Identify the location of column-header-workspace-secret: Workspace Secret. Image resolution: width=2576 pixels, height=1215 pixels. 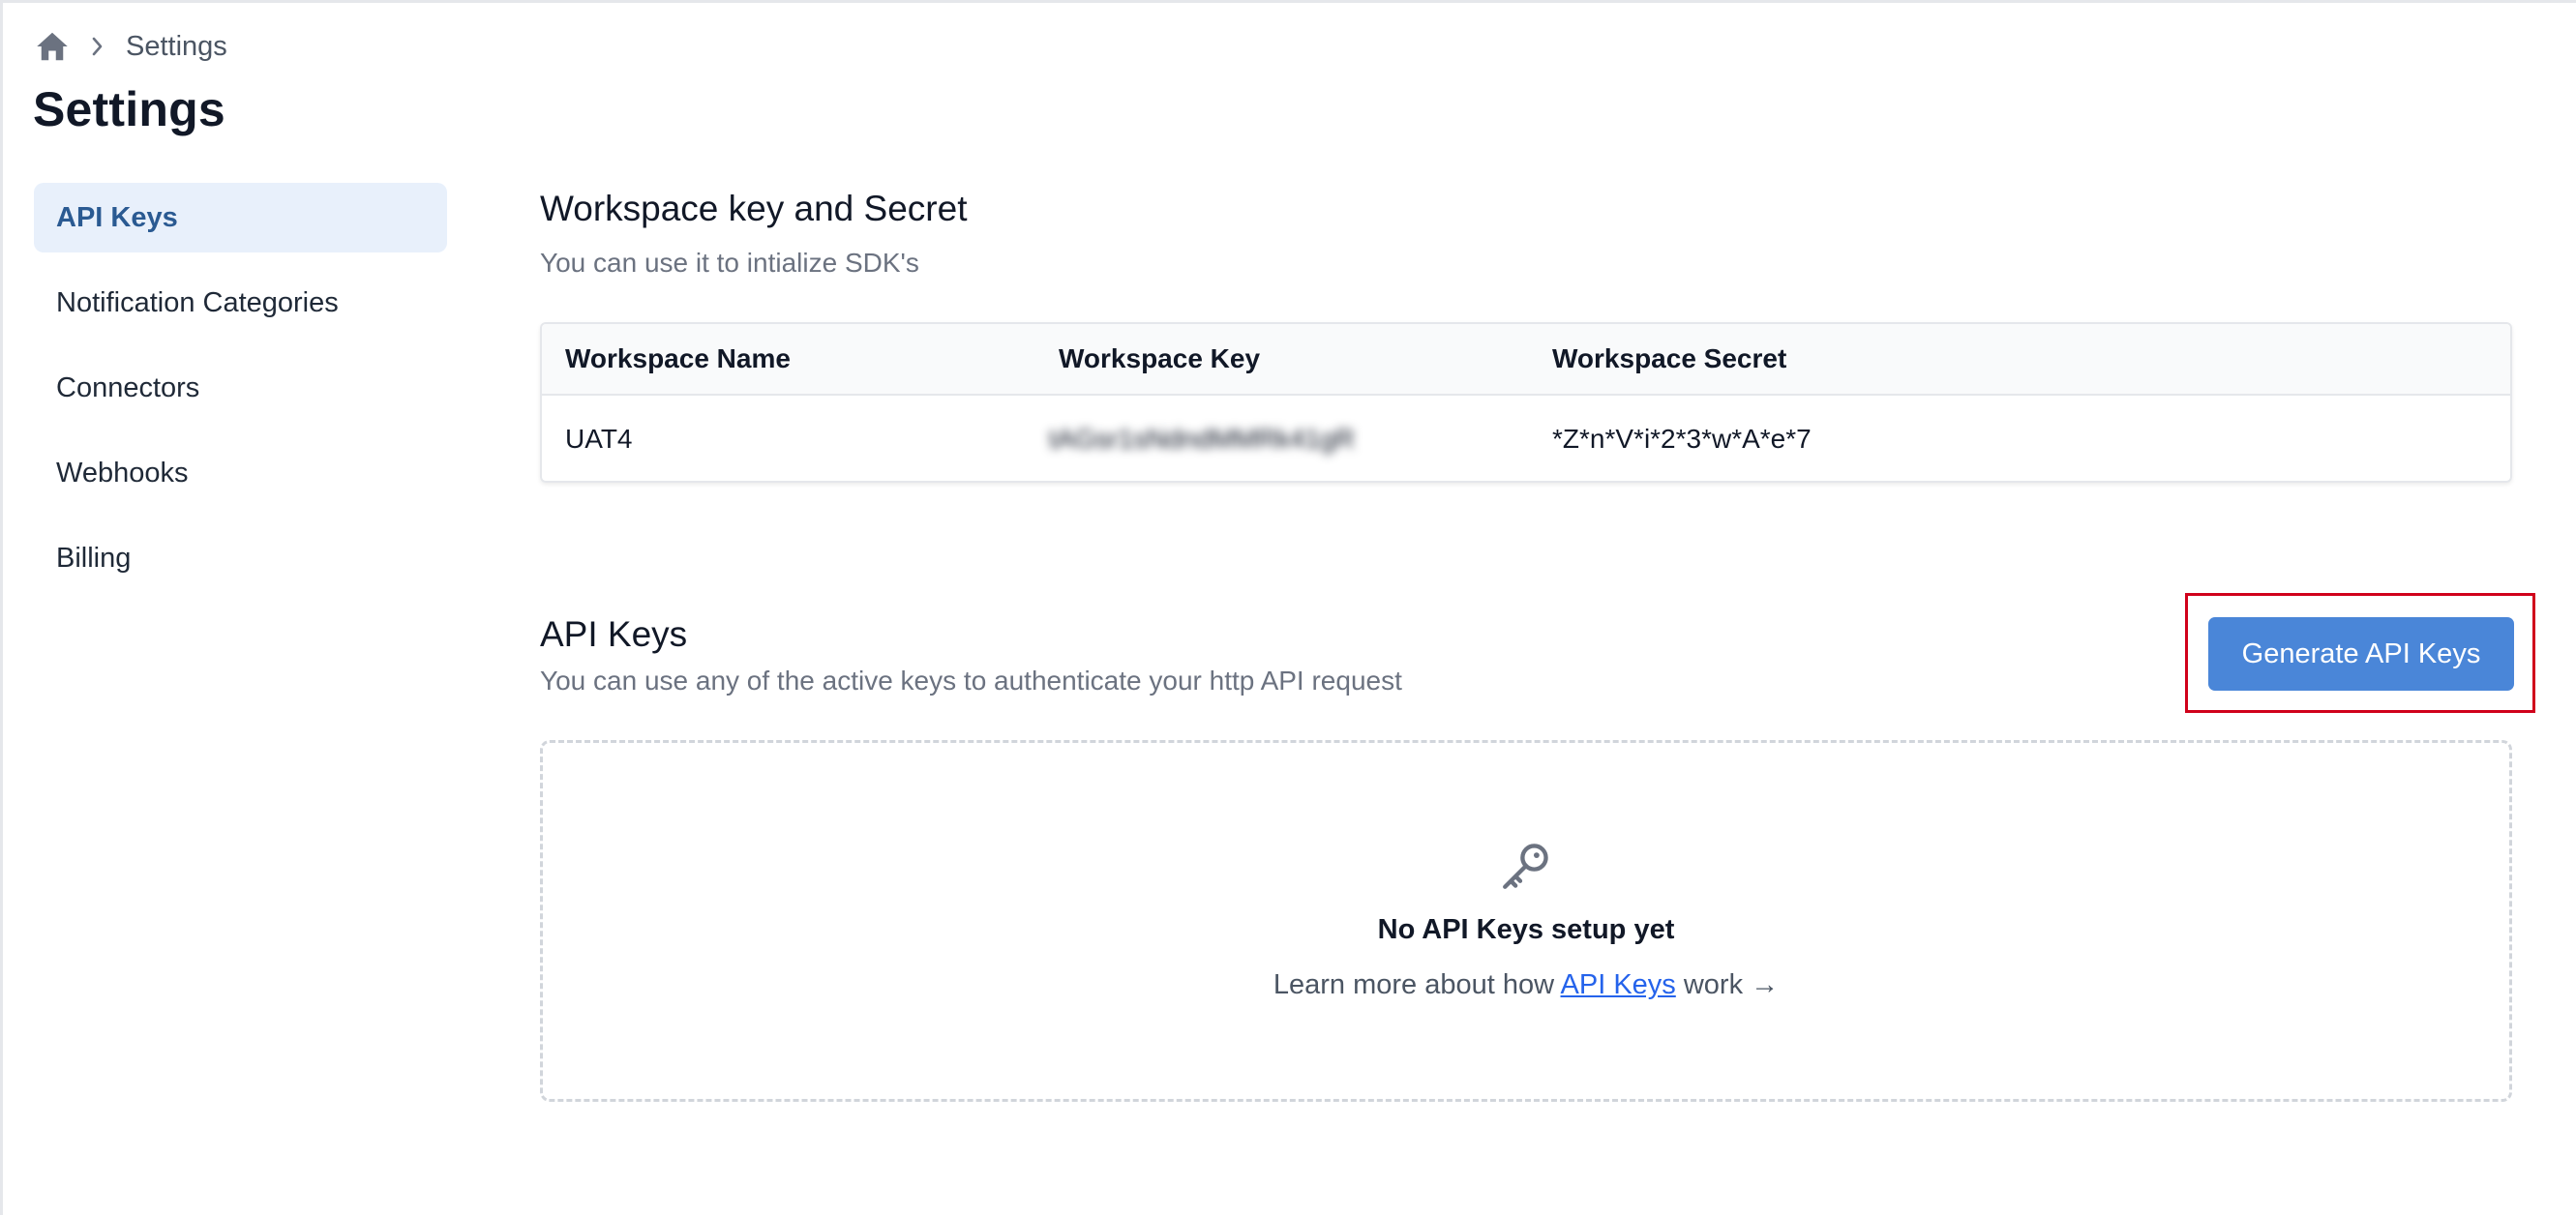
(1669, 358).